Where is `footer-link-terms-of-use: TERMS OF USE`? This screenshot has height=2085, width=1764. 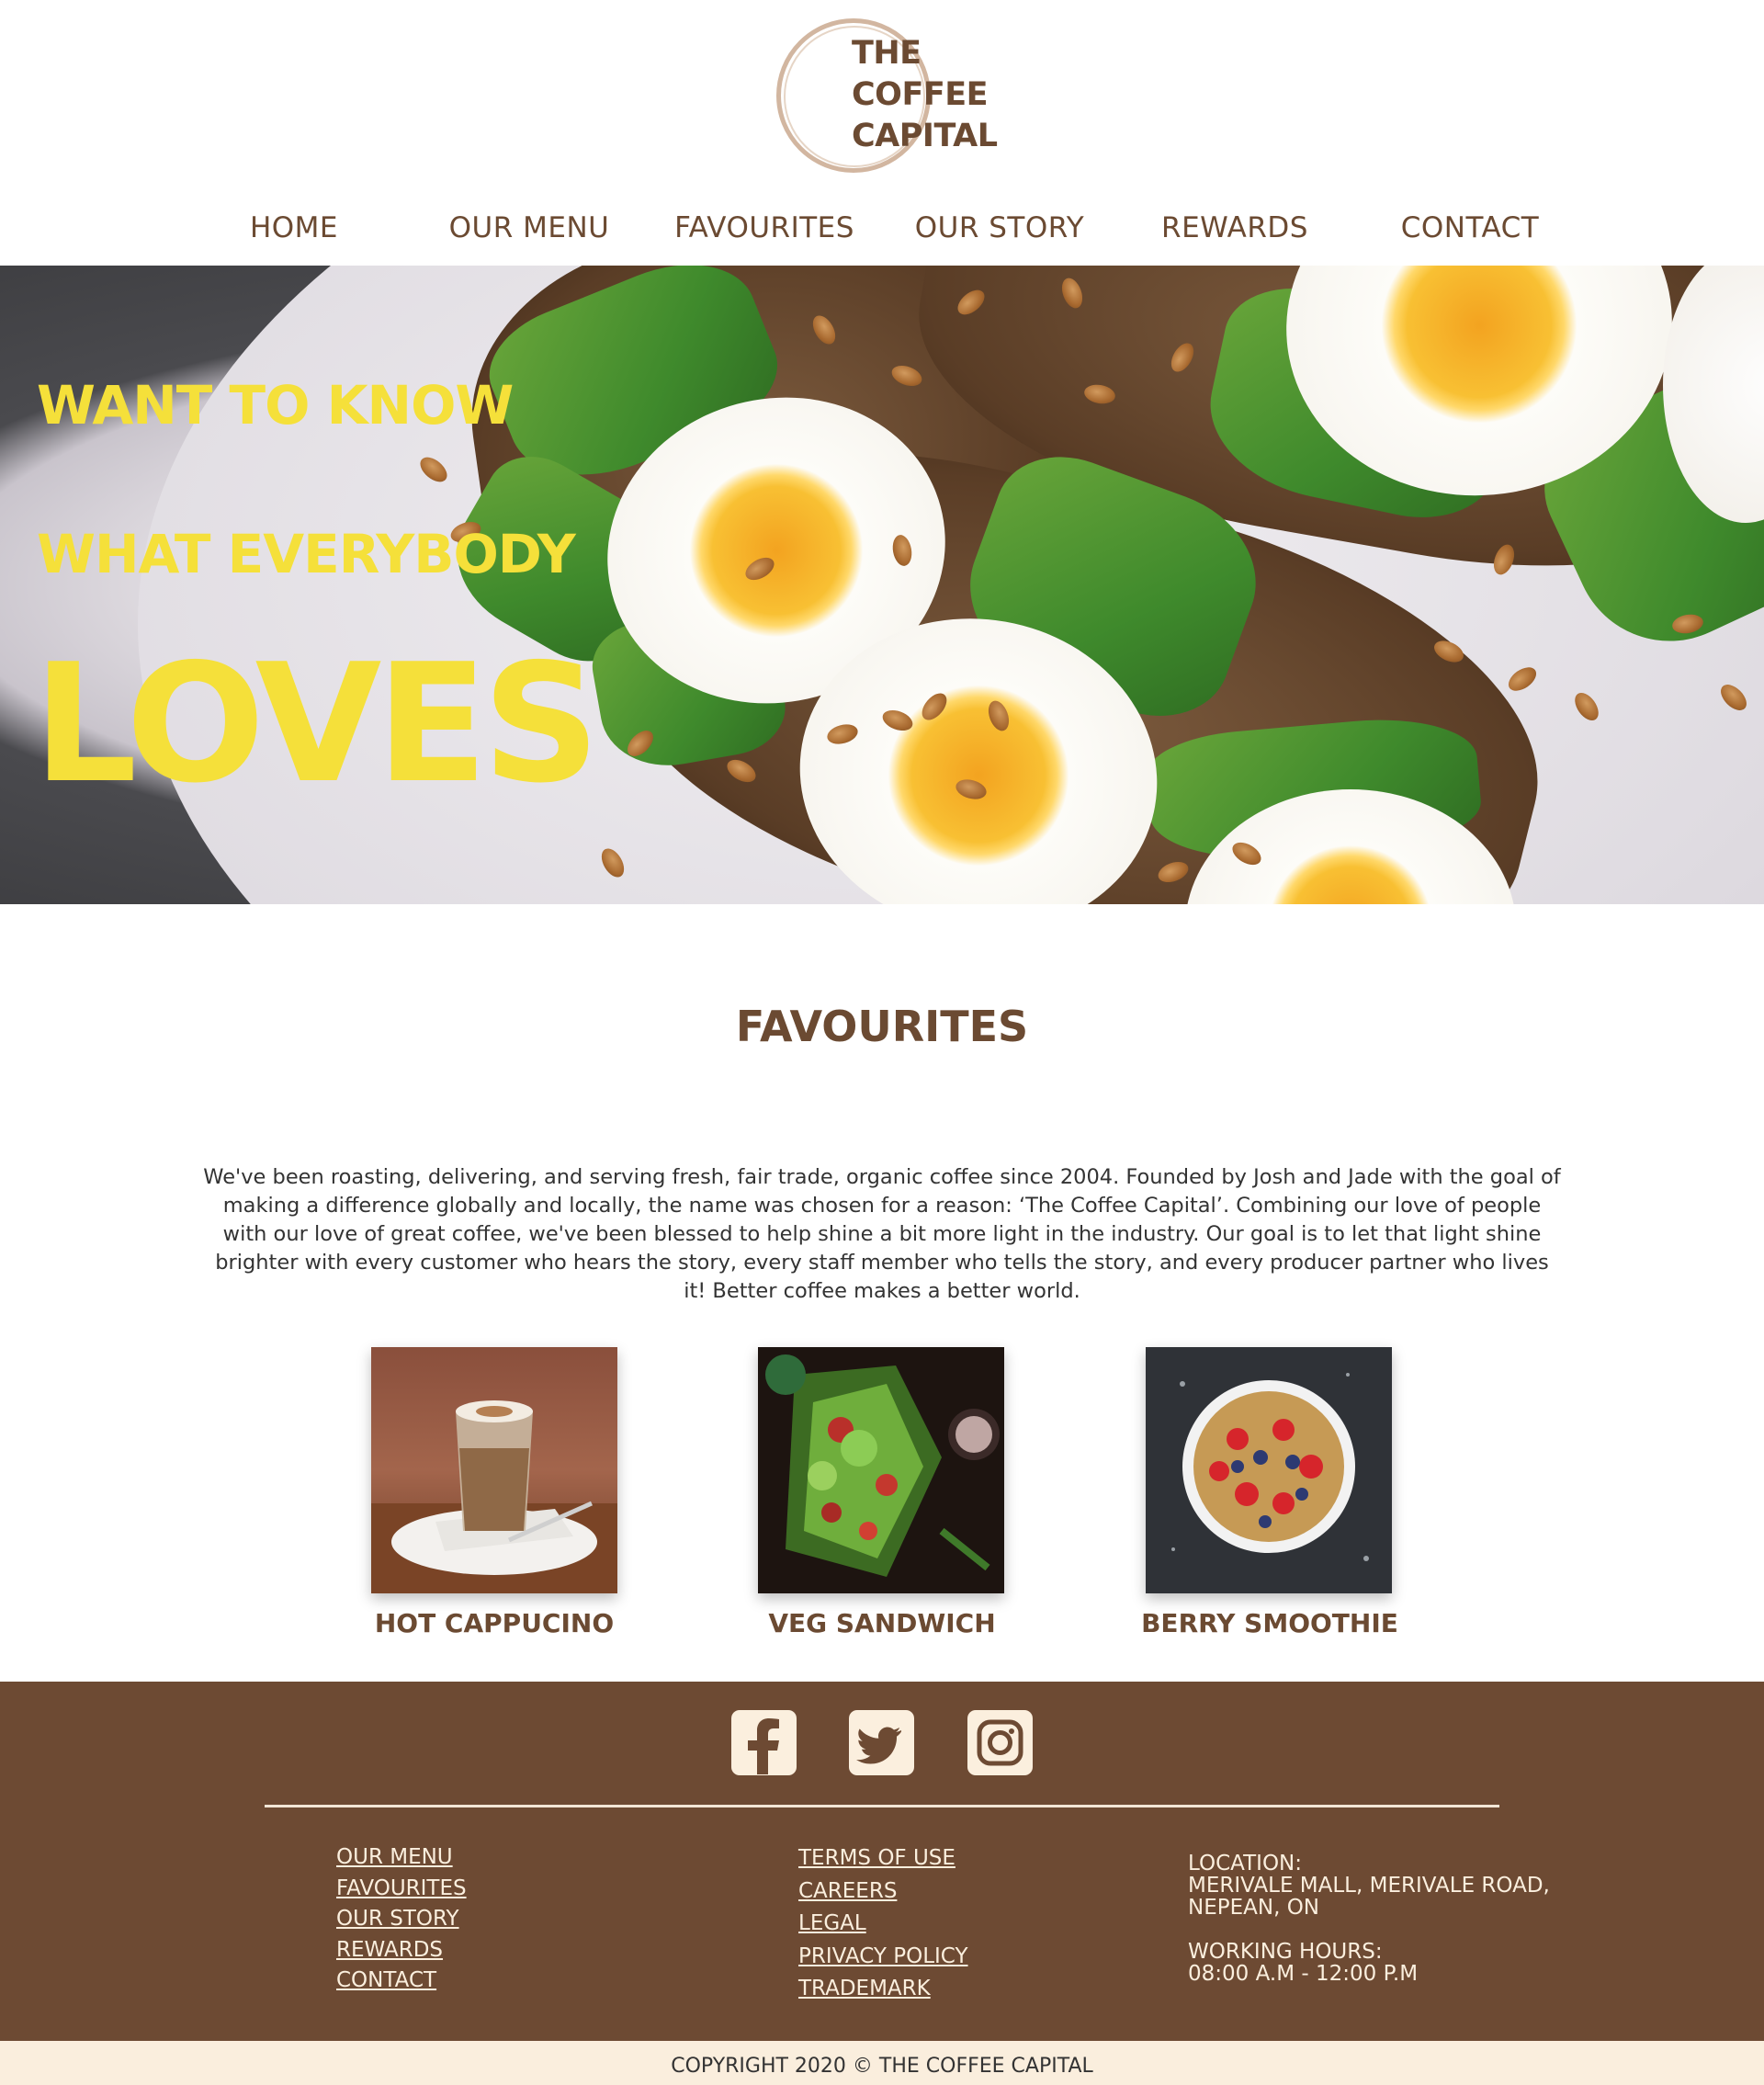 footer-link-terms-of-use: TERMS OF USE is located at coordinates (883, 1859).